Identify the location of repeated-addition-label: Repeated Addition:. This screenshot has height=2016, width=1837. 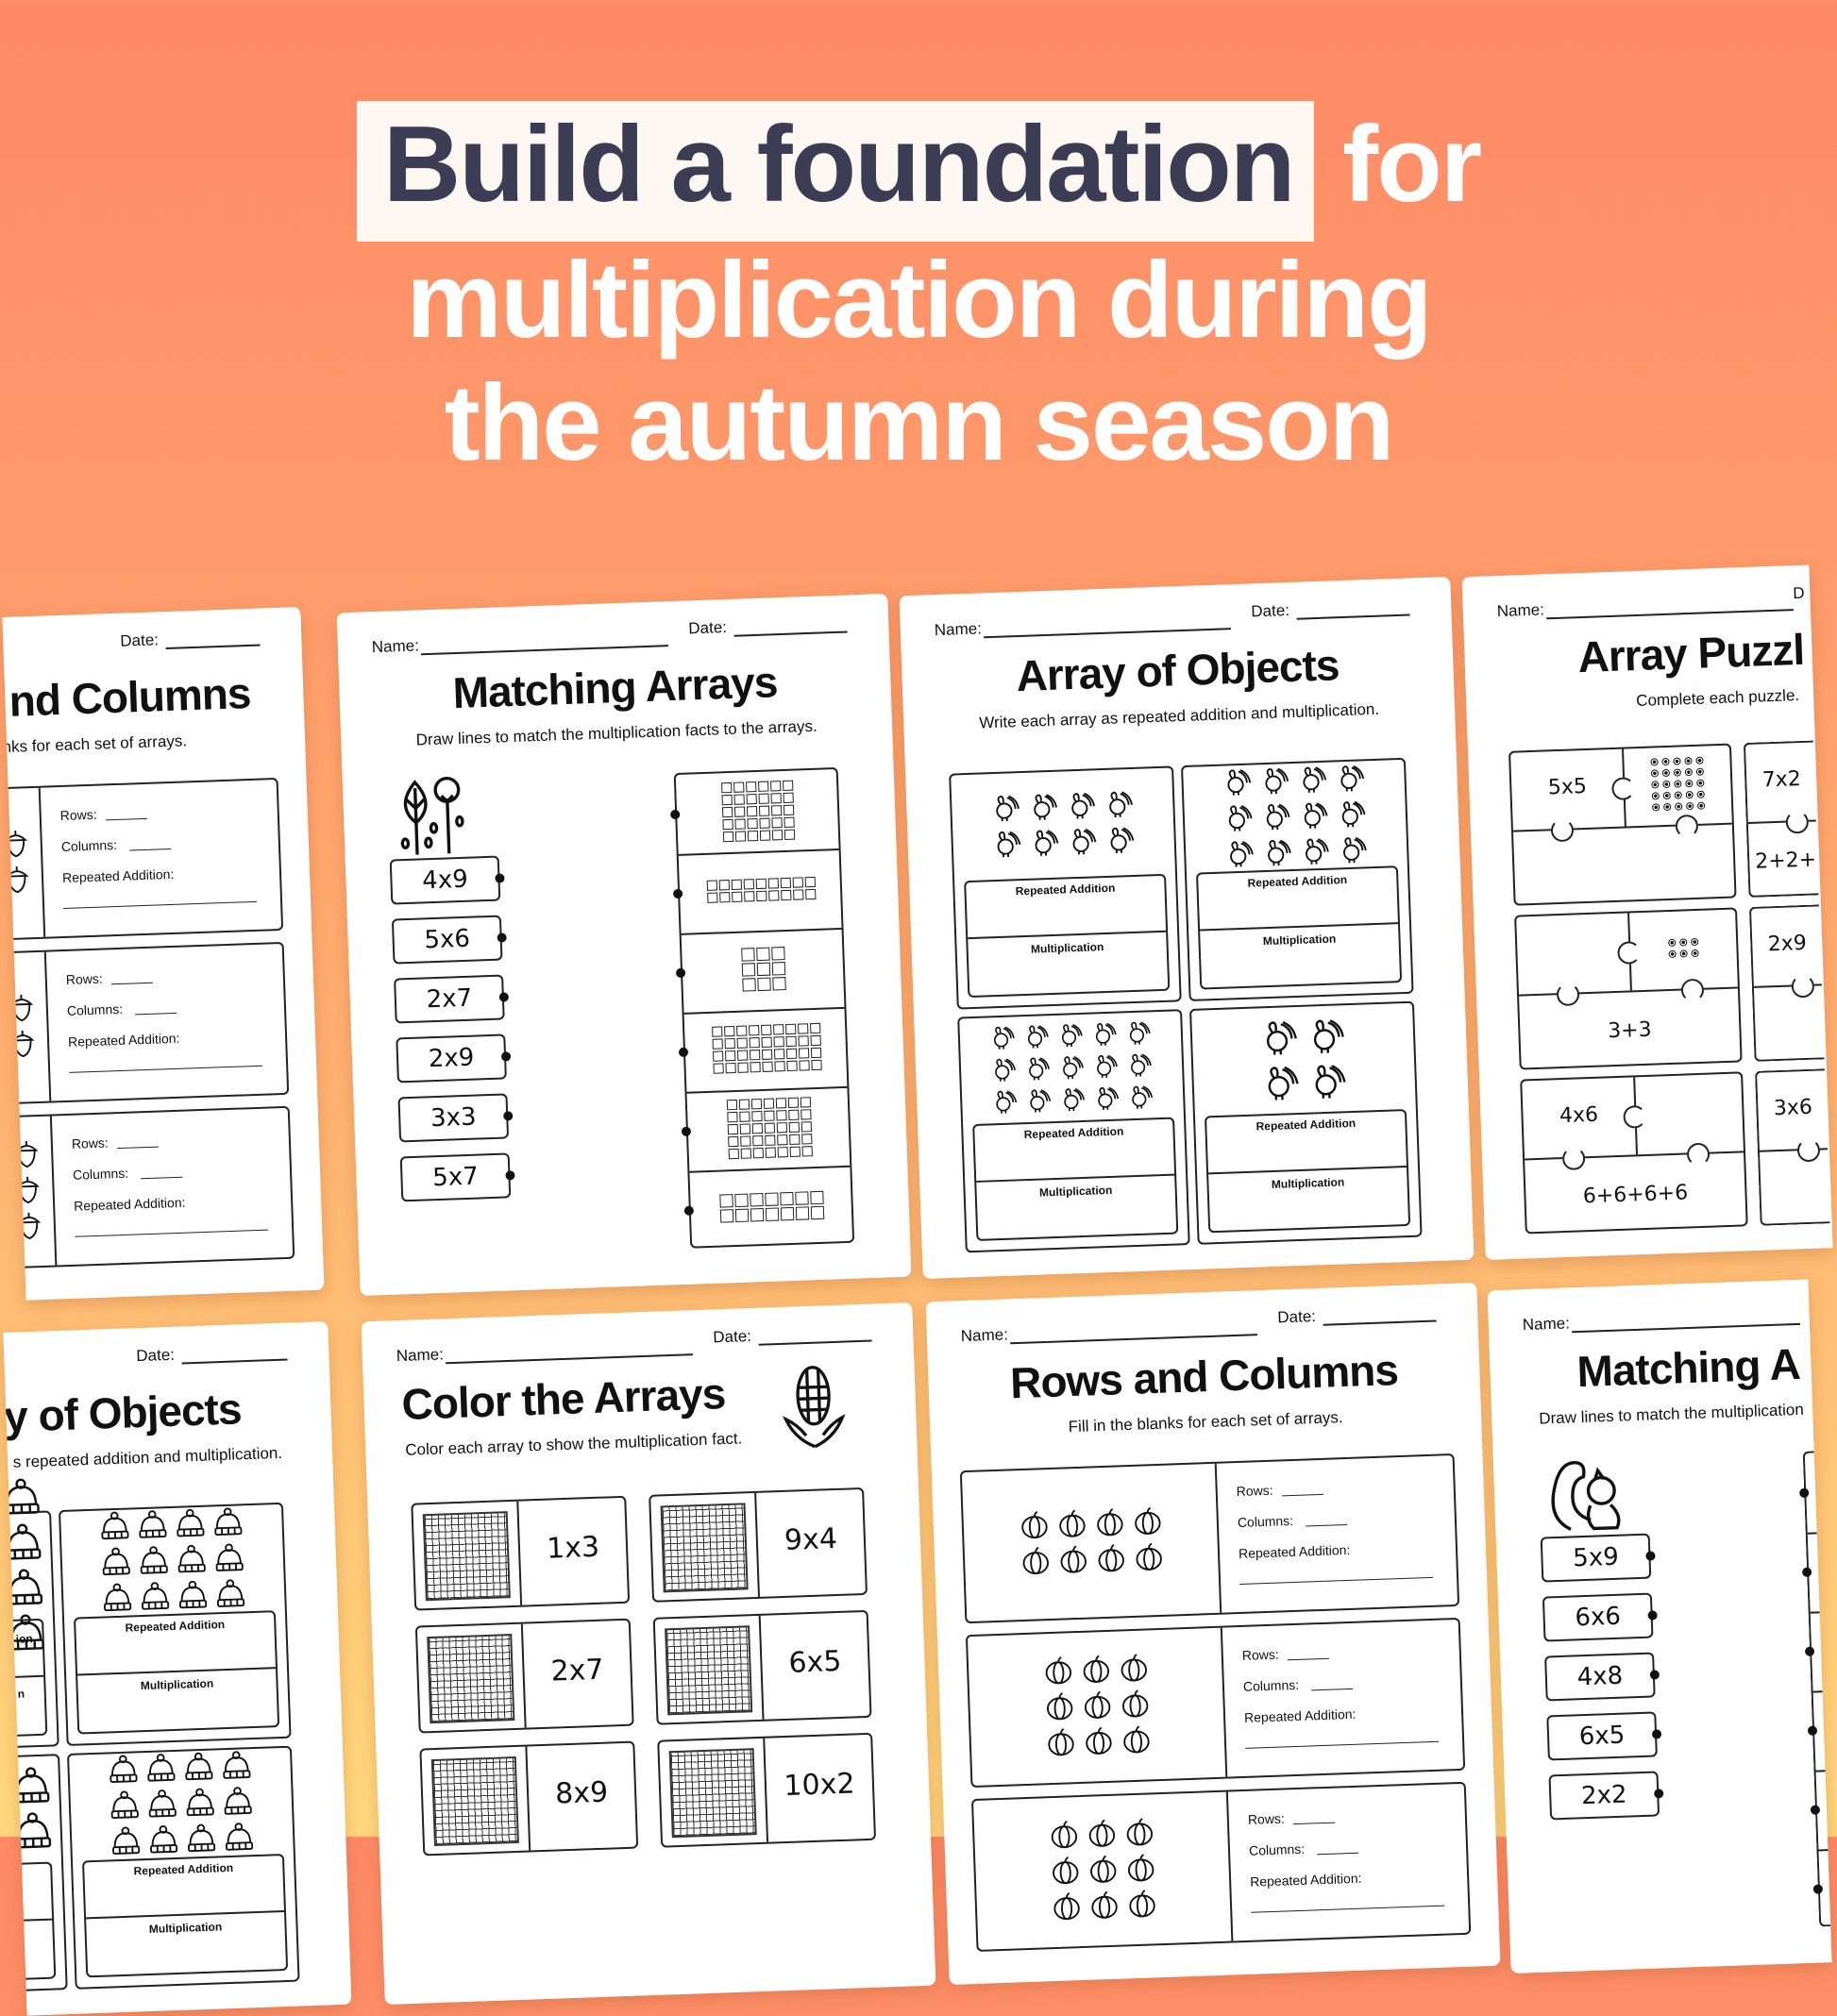
(1305, 1880).